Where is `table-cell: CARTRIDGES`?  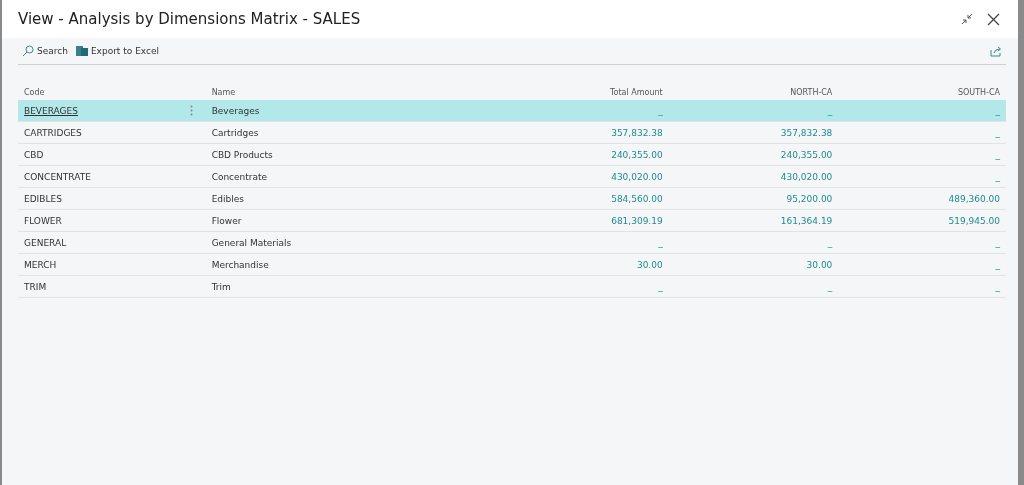
table-cell: CARTRIDGES is located at coordinates (53, 132).